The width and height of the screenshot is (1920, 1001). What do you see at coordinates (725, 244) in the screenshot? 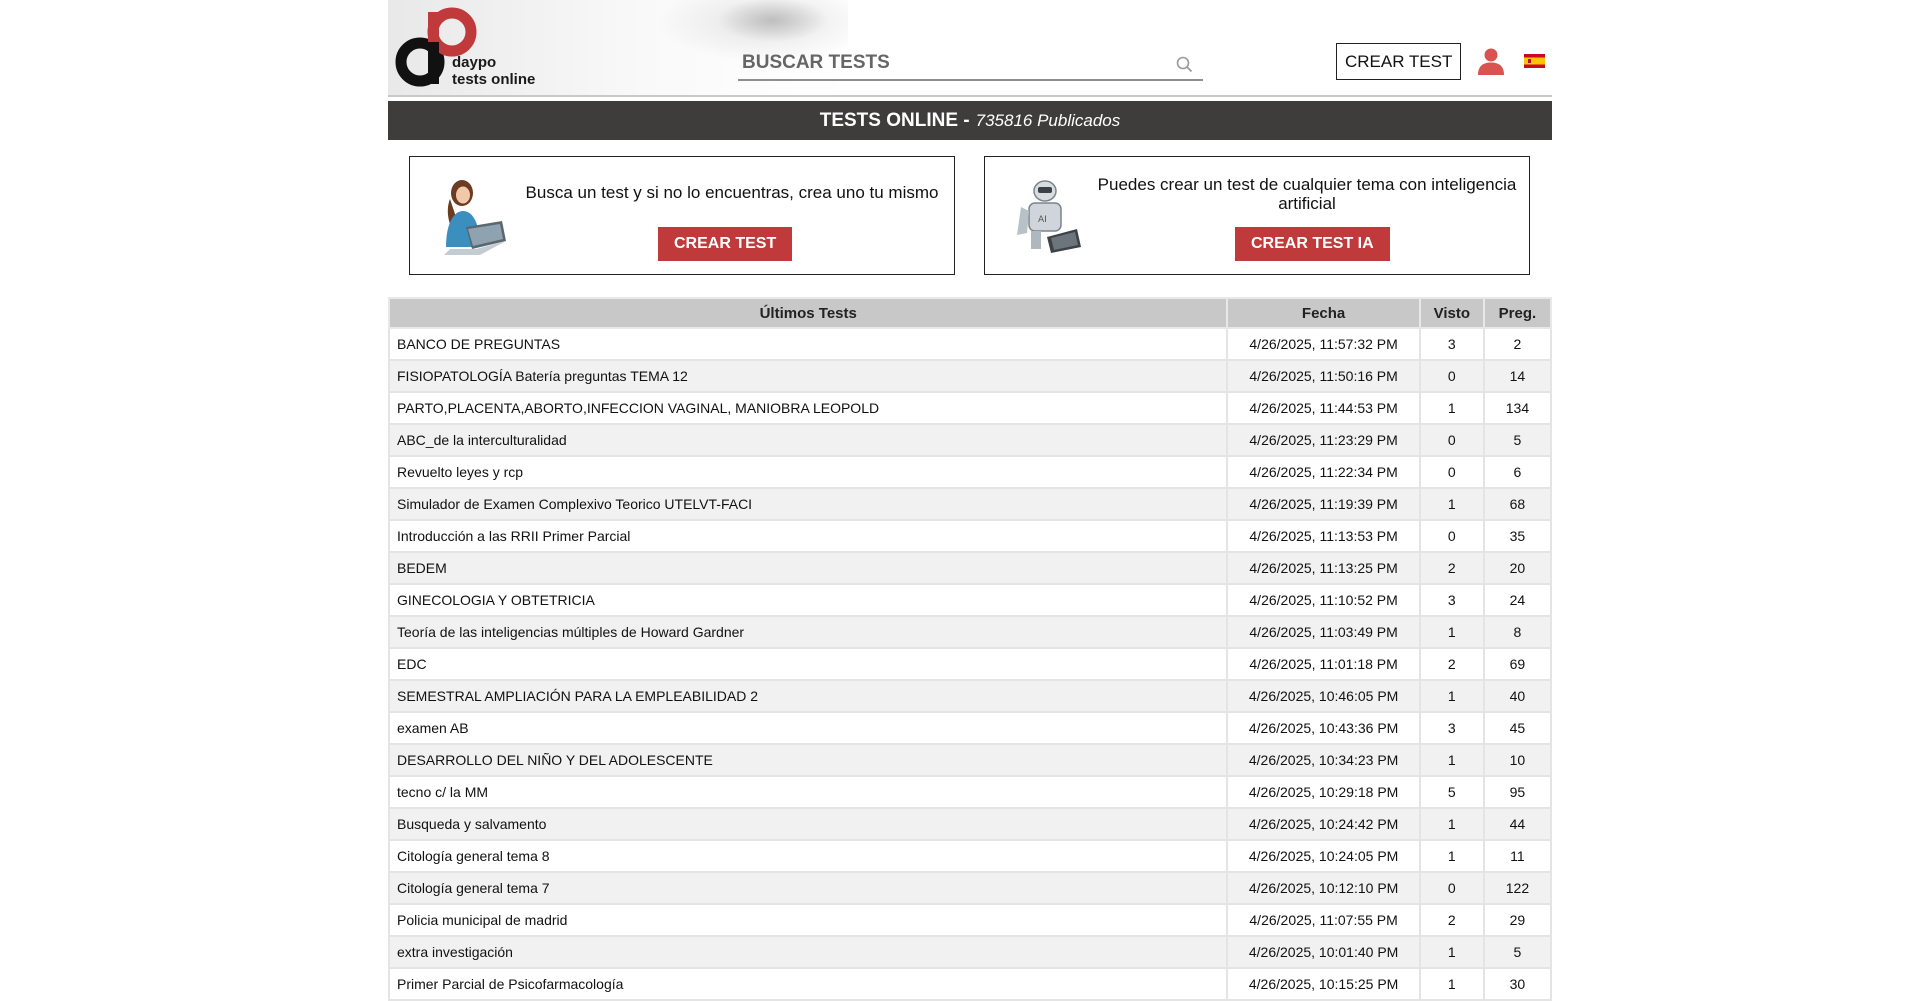
I see `crear-test-promo-button: CREAR TEST` at bounding box center [725, 244].